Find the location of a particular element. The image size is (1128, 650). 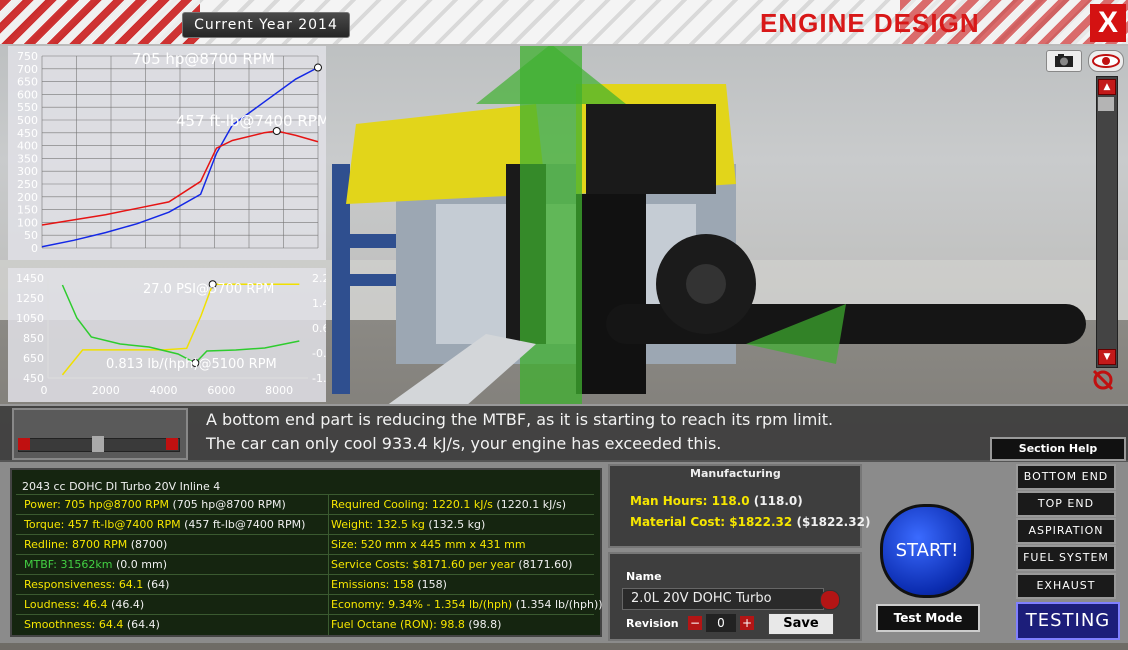

arrow-left-icon is located at coordinates (24, 444).